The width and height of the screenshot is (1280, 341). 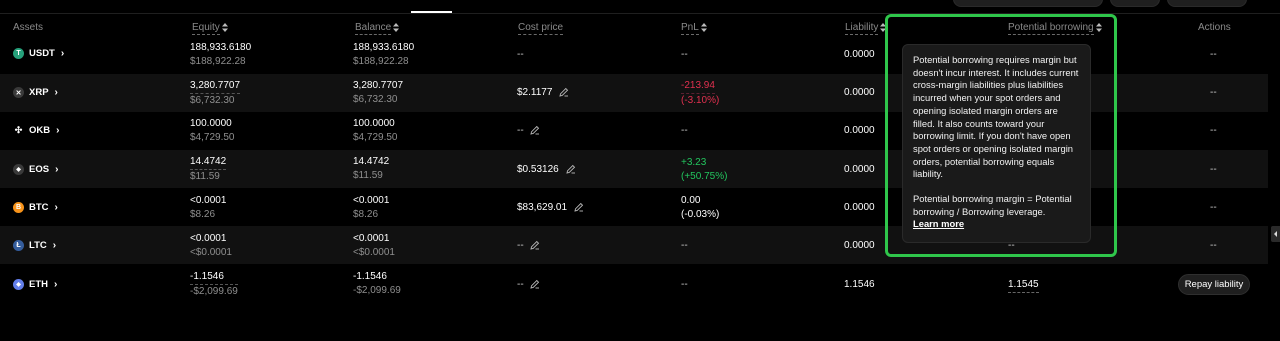 What do you see at coordinates (18, 53) in the screenshot?
I see `tether-icon: T` at bounding box center [18, 53].